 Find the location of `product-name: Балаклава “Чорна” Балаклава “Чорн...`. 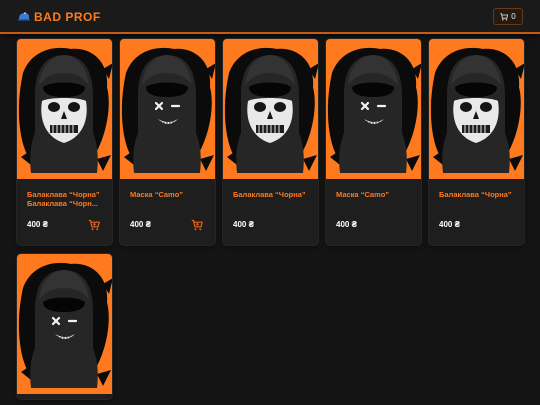

product-name: Балаклава “Чорна” Балаклава “Чорн... is located at coordinates (66, 199).